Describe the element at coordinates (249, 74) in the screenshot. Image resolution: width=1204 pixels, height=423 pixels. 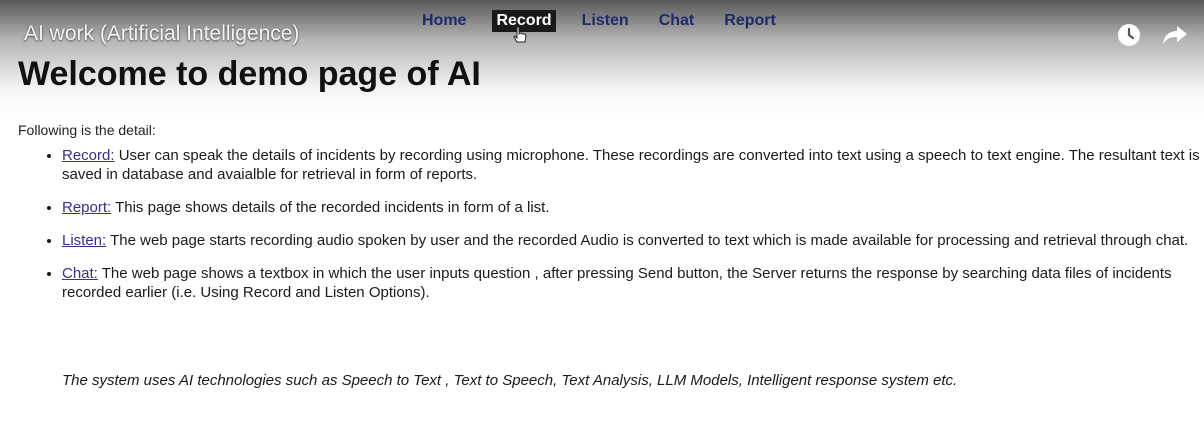
I see `page-title: Welcome to demo page of AI` at that location.